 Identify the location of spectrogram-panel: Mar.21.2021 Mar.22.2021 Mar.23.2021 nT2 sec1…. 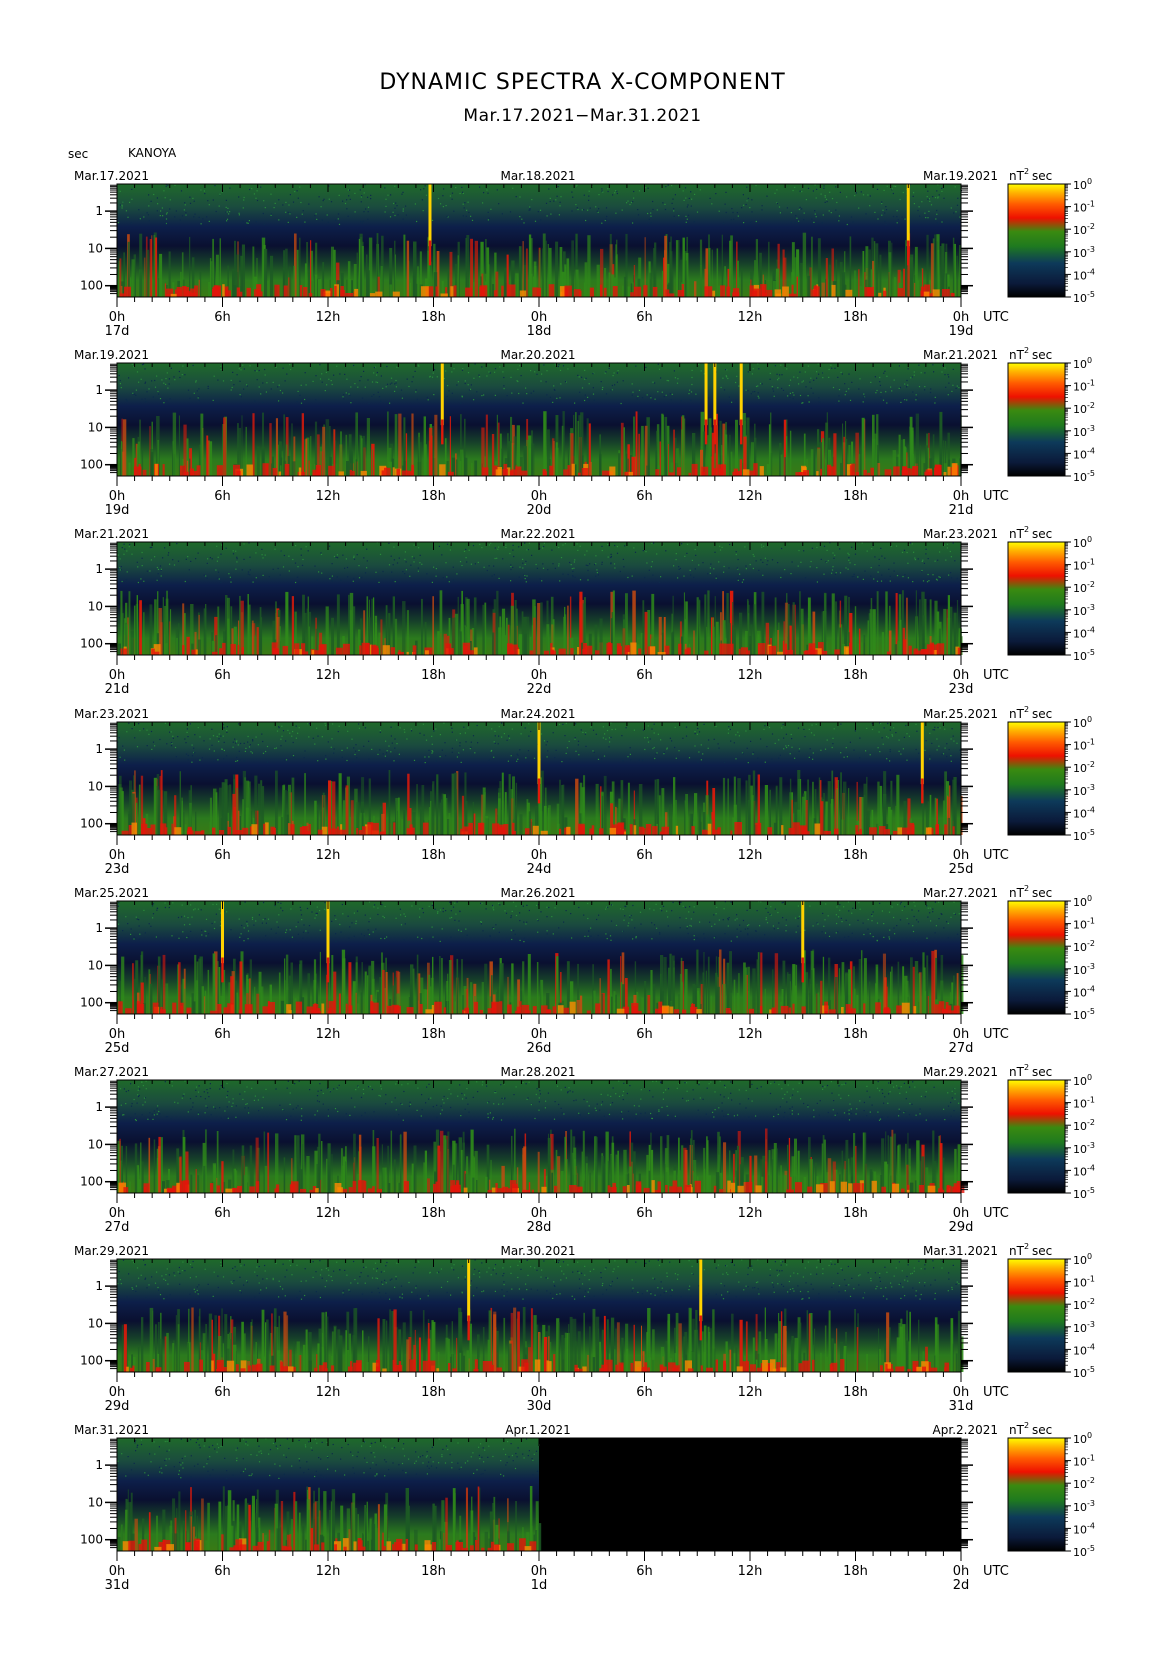
(584, 611).